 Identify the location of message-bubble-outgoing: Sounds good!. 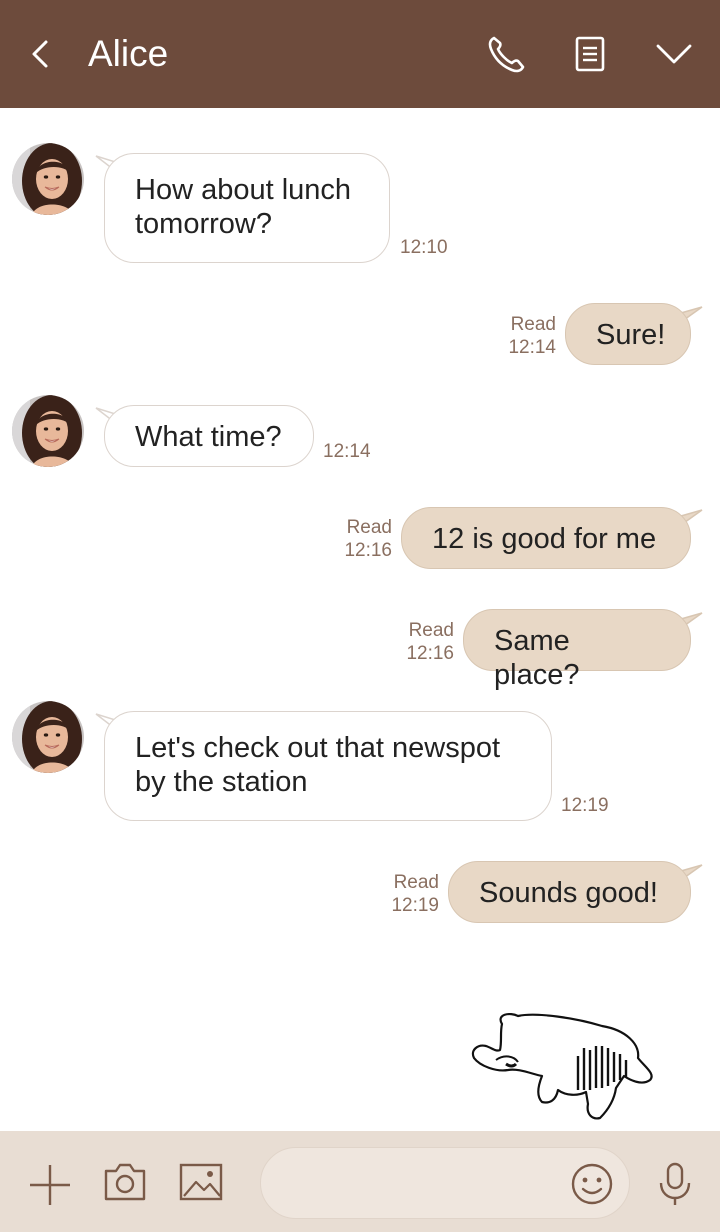
(569, 892).